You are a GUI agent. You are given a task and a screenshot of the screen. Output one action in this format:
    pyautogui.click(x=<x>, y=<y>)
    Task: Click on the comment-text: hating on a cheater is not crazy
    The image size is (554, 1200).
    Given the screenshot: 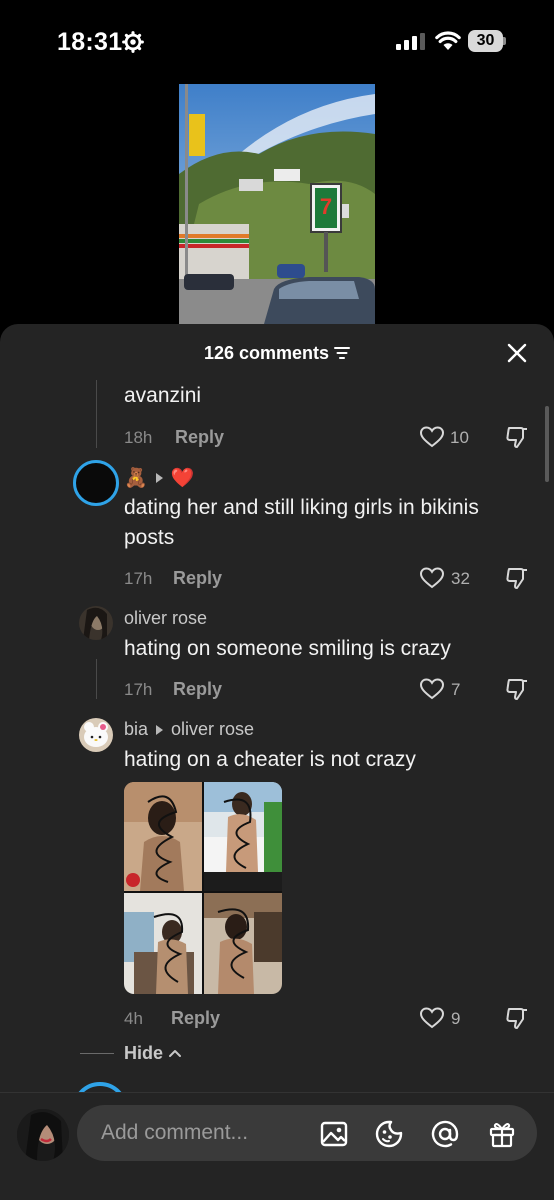 What is the action you would take?
    pyautogui.click(x=270, y=759)
    